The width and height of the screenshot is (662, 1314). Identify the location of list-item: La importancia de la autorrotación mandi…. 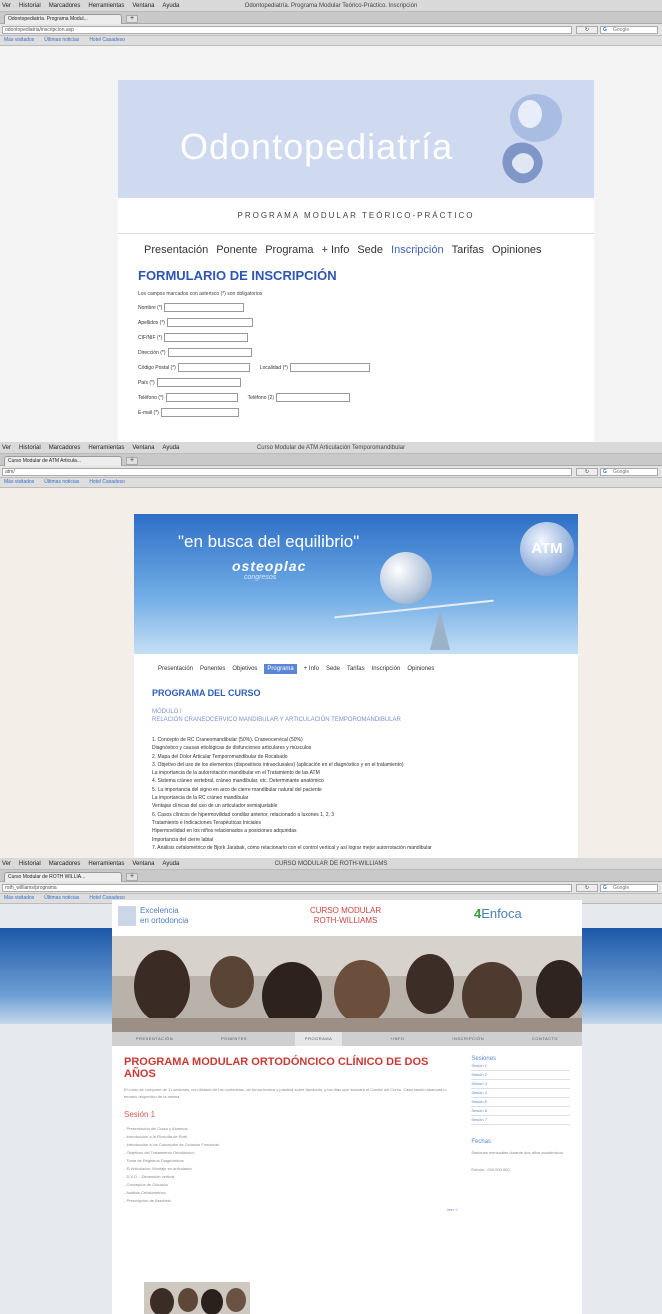
(236, 773).